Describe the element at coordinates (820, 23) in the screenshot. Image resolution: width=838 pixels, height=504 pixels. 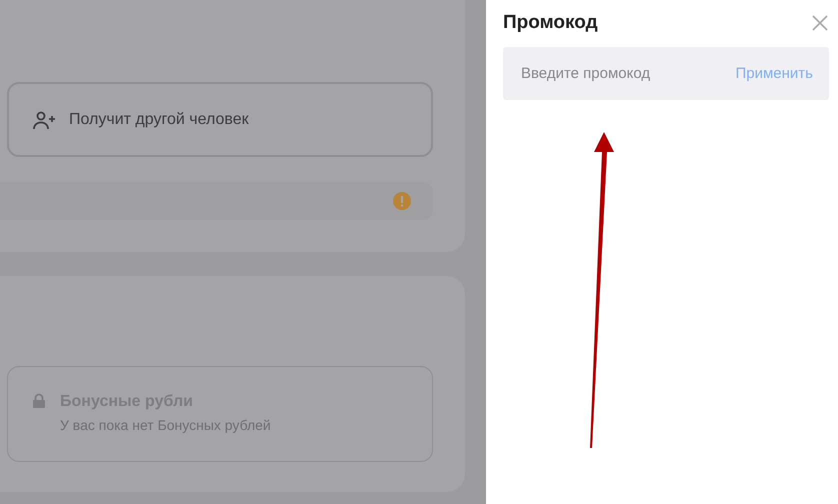
I see `close-button` at that location.